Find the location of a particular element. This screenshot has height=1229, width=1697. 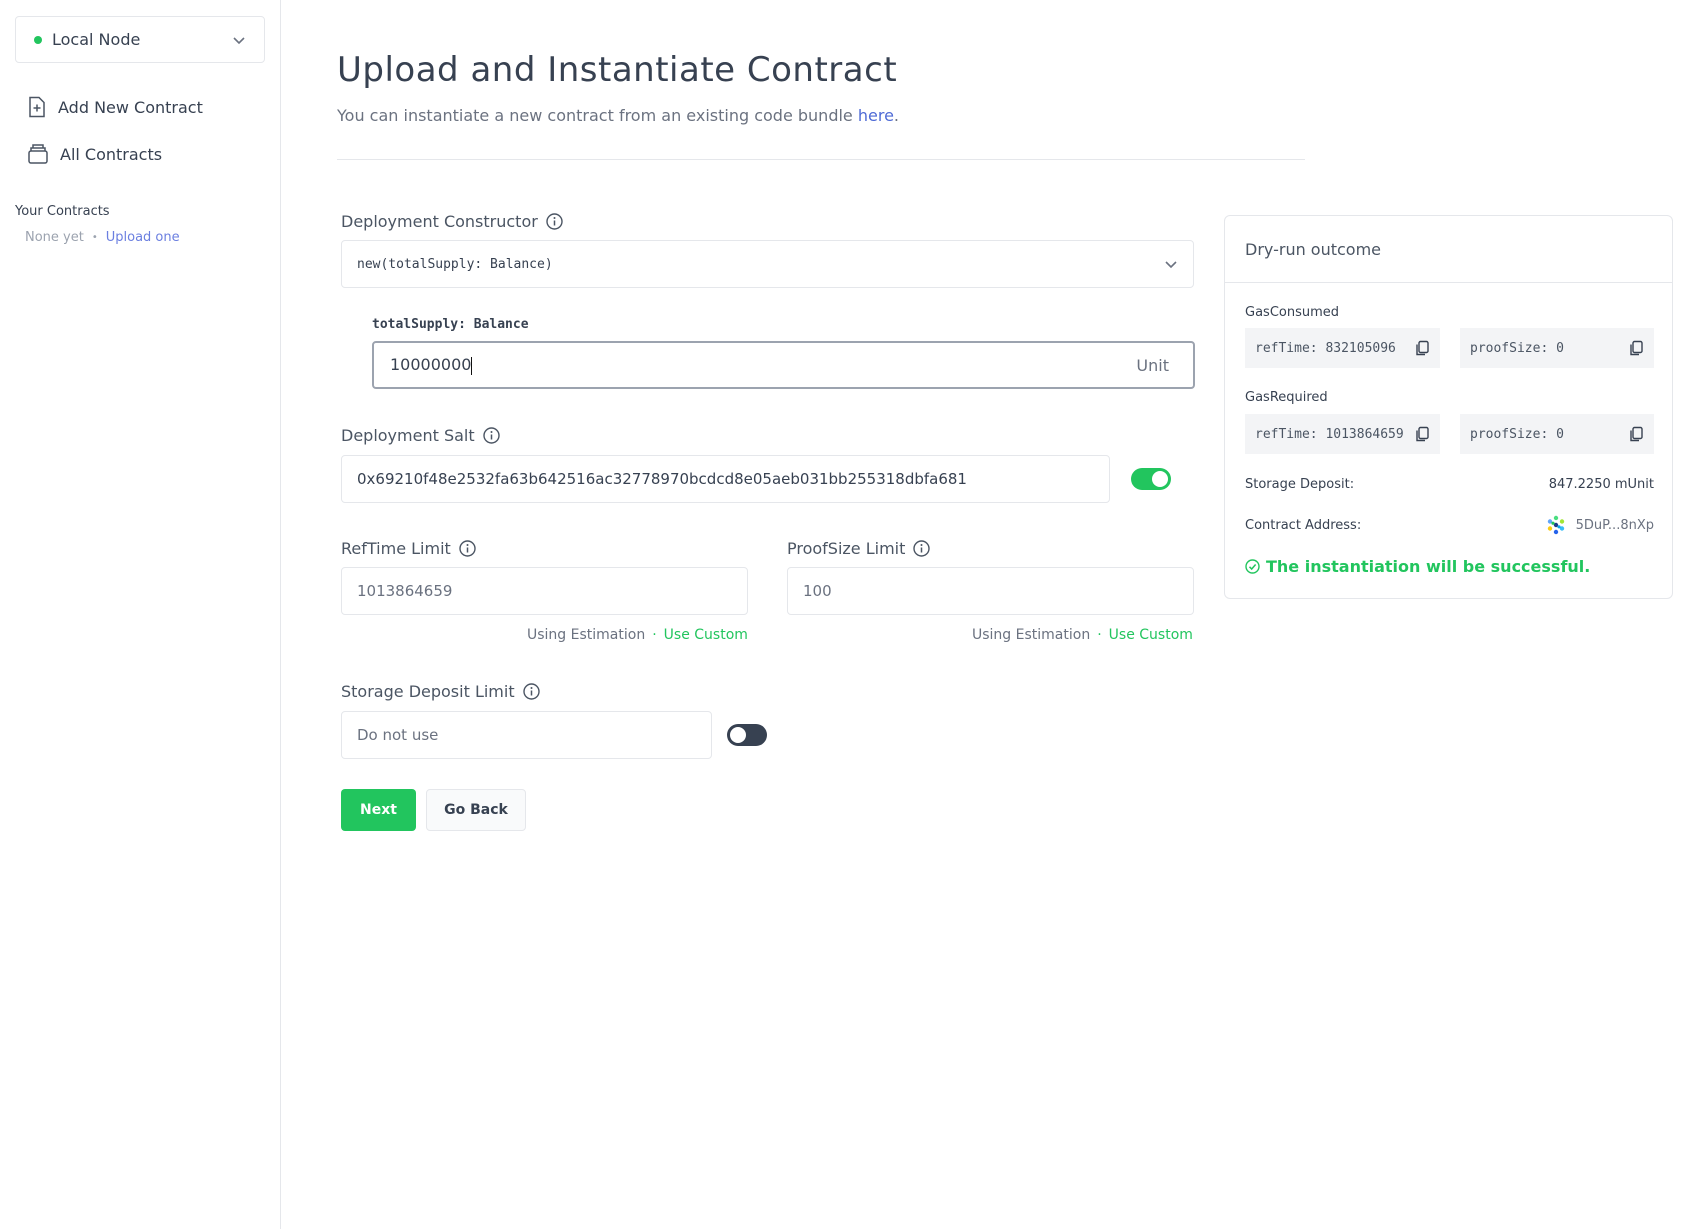

nav-add-new-contract: Add New Contract is located at coordinates (115, 107).